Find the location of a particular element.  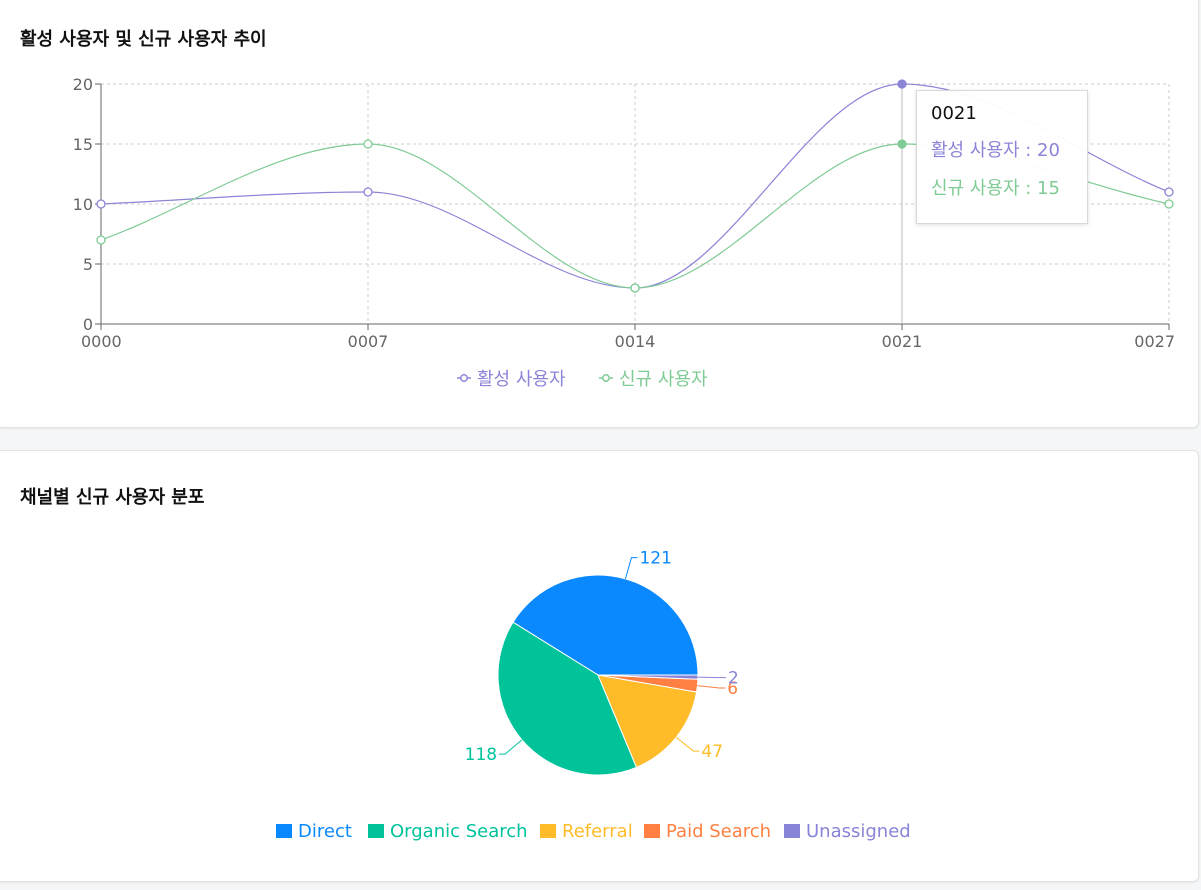

legend-label: Referral is located at coordinates (597, 831).